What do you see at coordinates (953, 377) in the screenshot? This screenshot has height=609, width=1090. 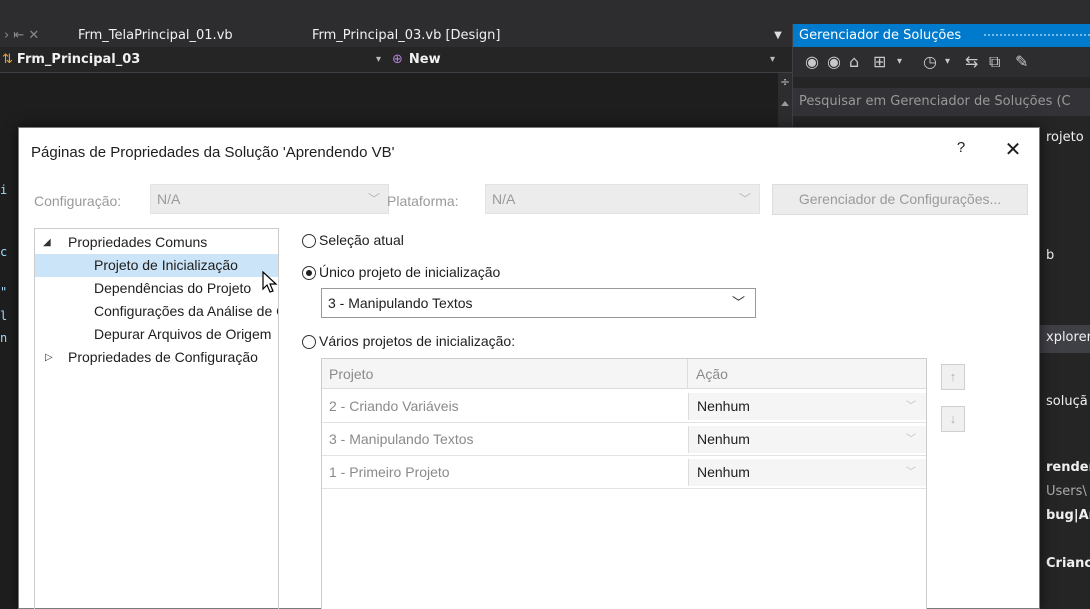 I see `move-up-button: ↑` at bounding box center [953, 377].